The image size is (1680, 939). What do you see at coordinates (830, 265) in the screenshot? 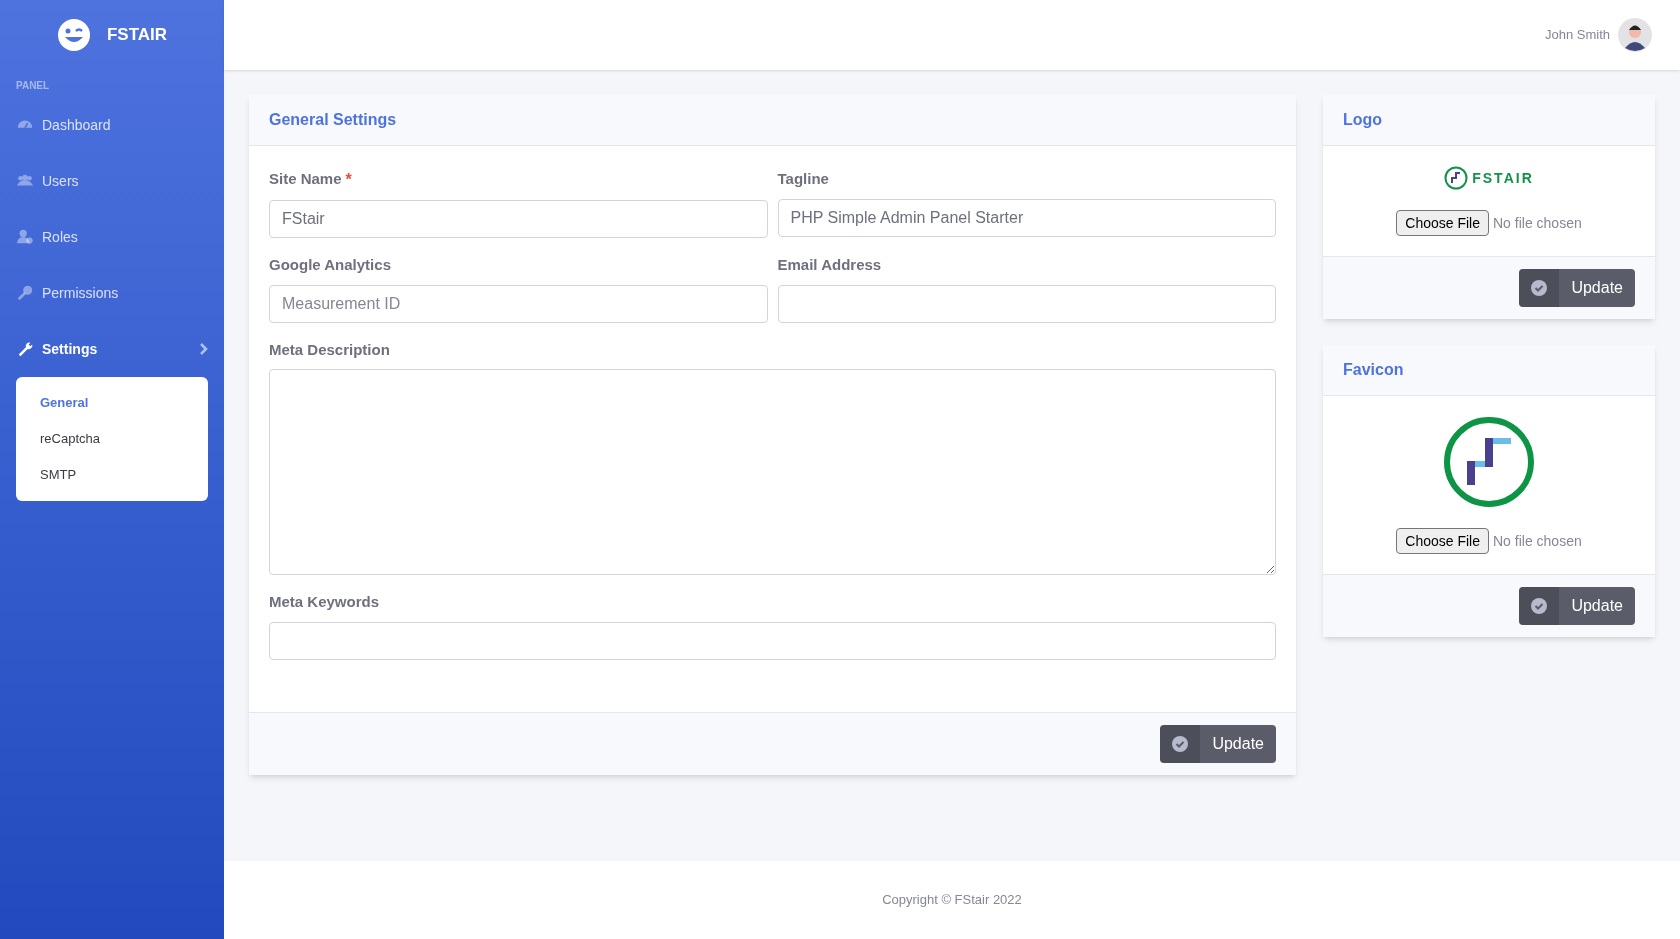
I see `field-label: Email Address` at bounding box center [830, 265].